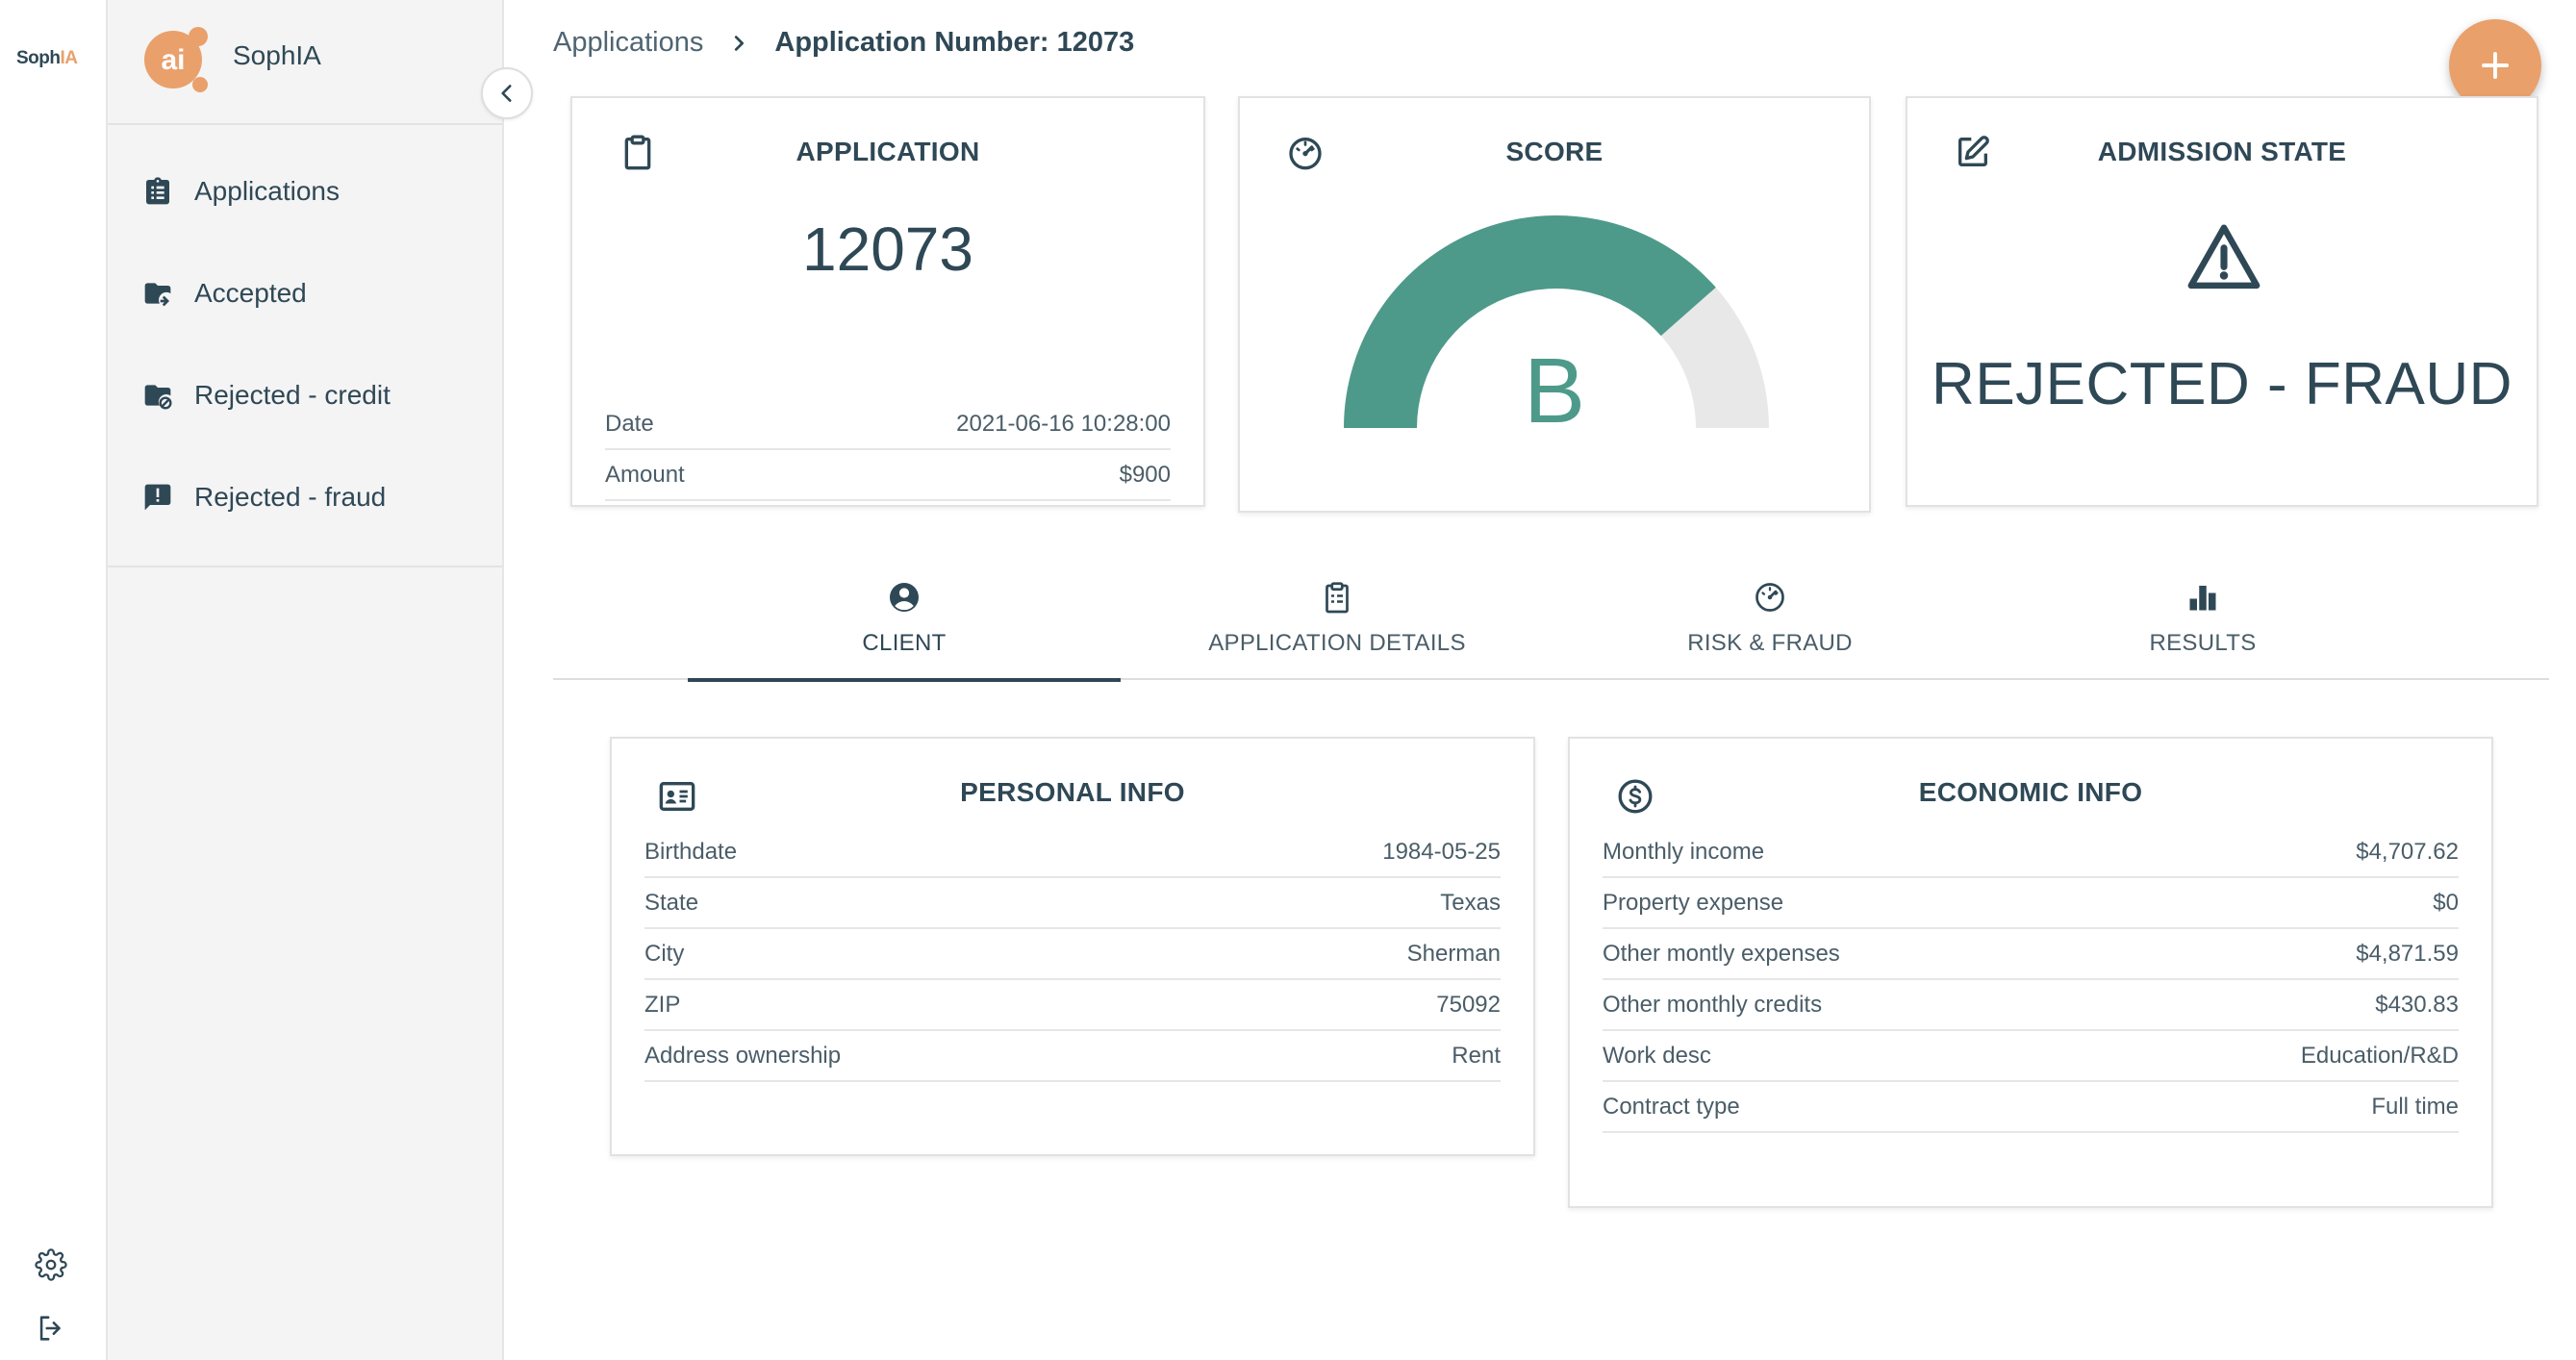  What do you see at coordinates (1072, 1056) in the screenshot?
I see `kv-row: Address ownership Rent` at bounding box center [1072, 1056].